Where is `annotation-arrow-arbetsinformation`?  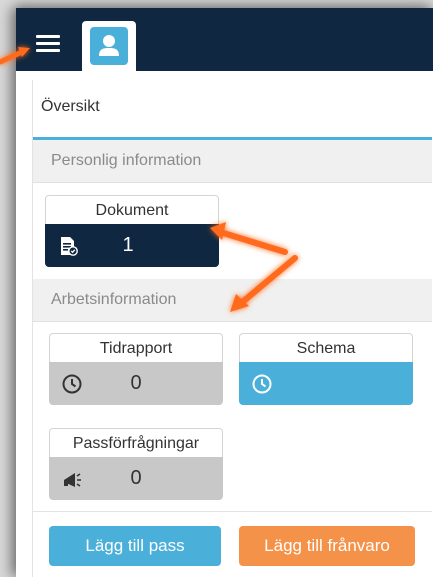
annotation-arrow-arbetsinformation is located at coordinates (264, 283).